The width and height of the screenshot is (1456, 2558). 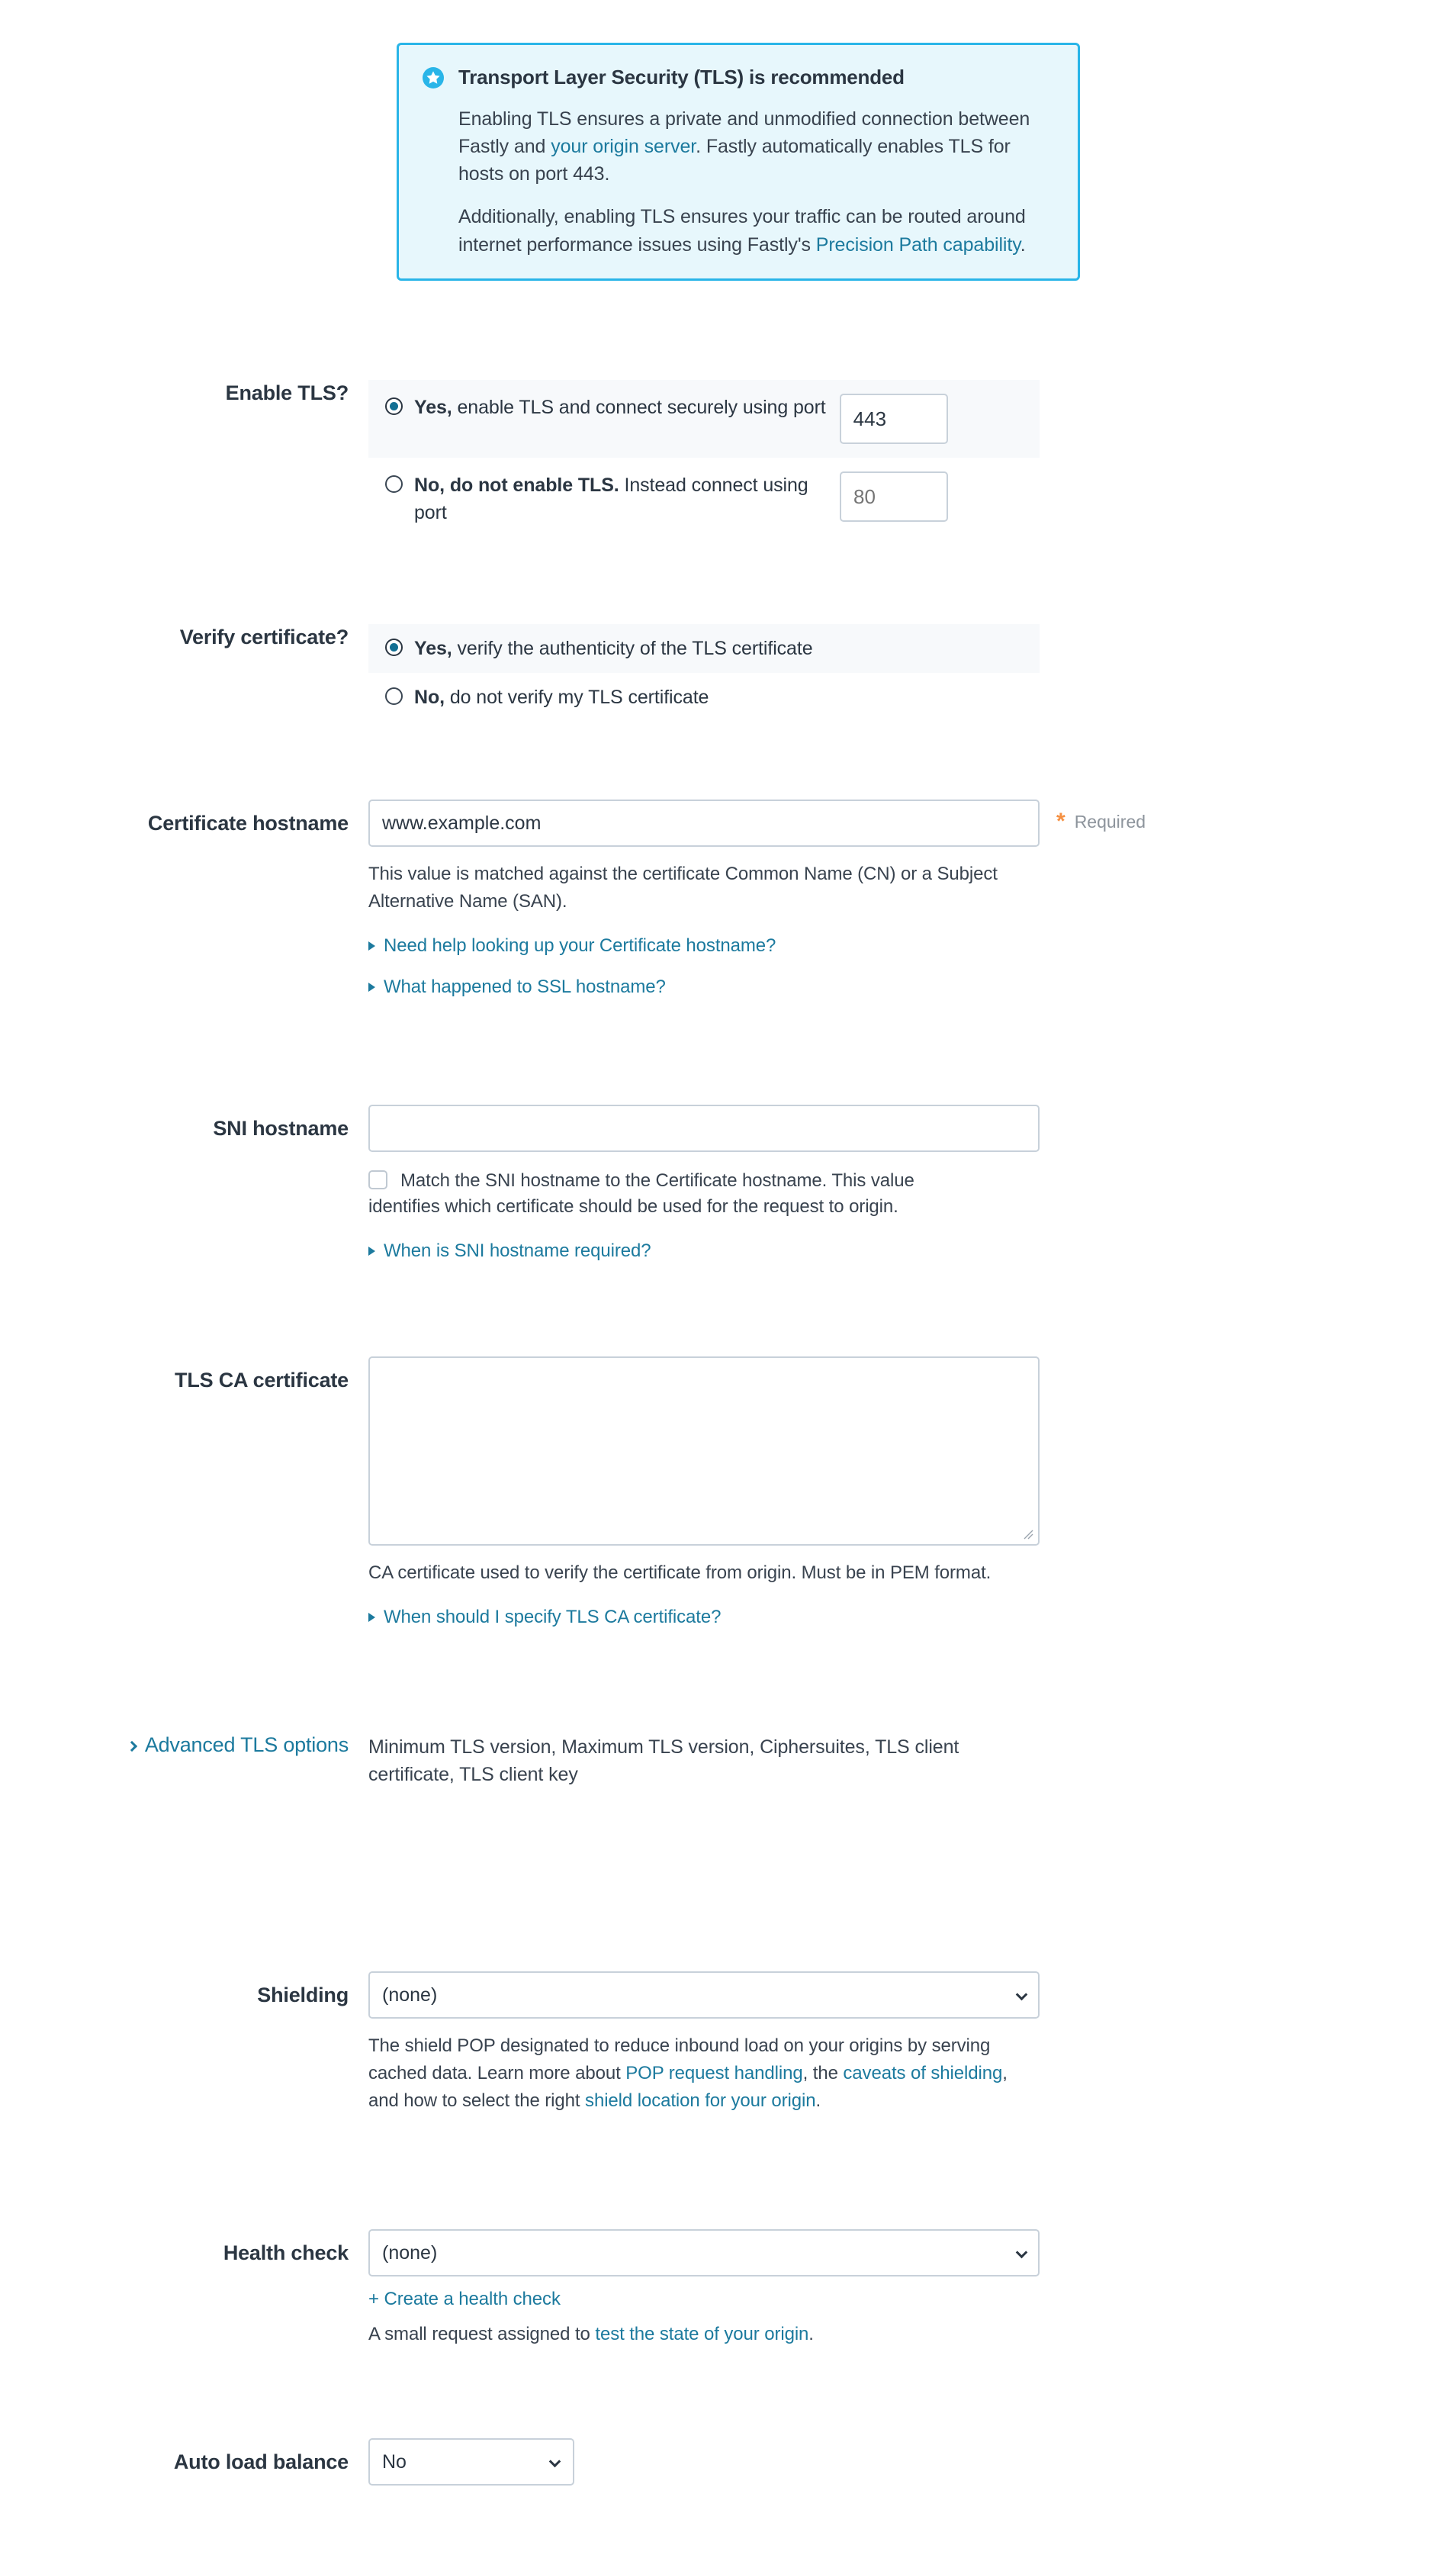 What do you see at coordinates (517, 1250) in the screenshot?
I see `disclosure-sni-hostname-label: When is SNI hostname required?` at bounding box center [517, 1250].